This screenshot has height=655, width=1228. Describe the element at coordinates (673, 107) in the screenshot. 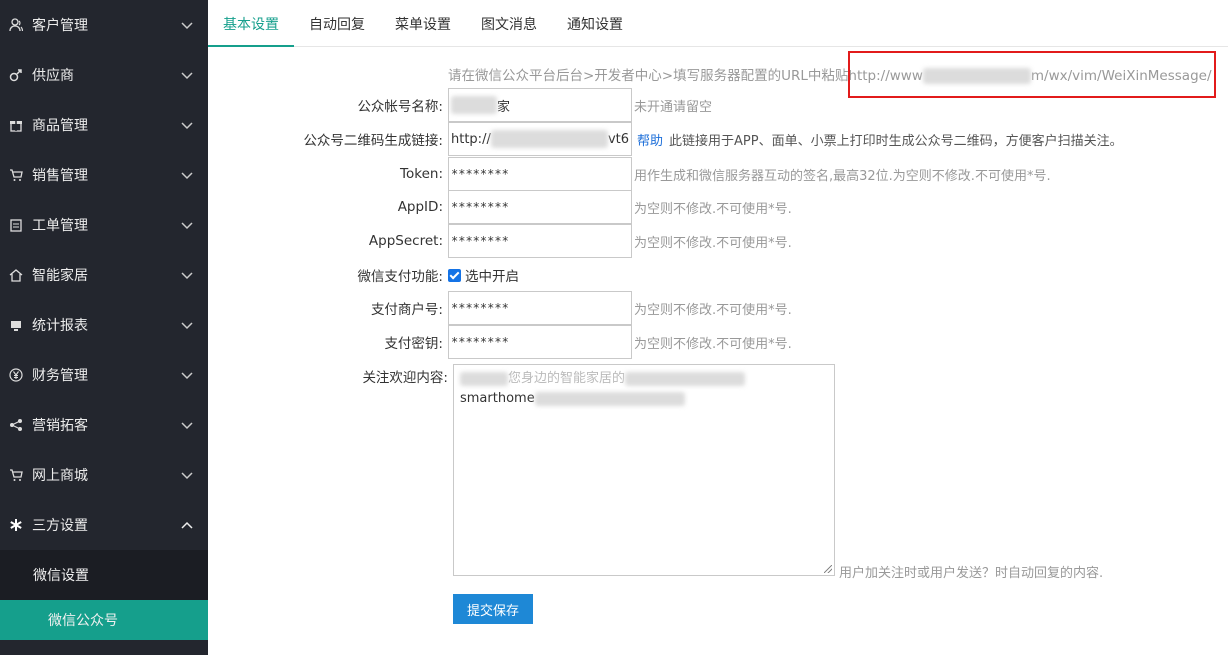

I see `account-name-hint: 未开通请留空` at that location.